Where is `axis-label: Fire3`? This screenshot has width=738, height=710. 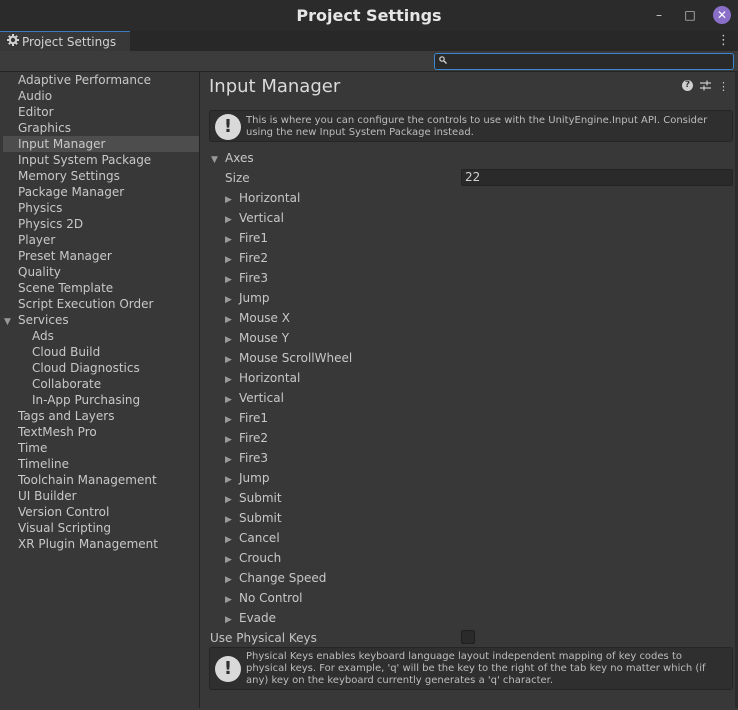
axis-label: Fire3 is located at coordinates (254, 458).